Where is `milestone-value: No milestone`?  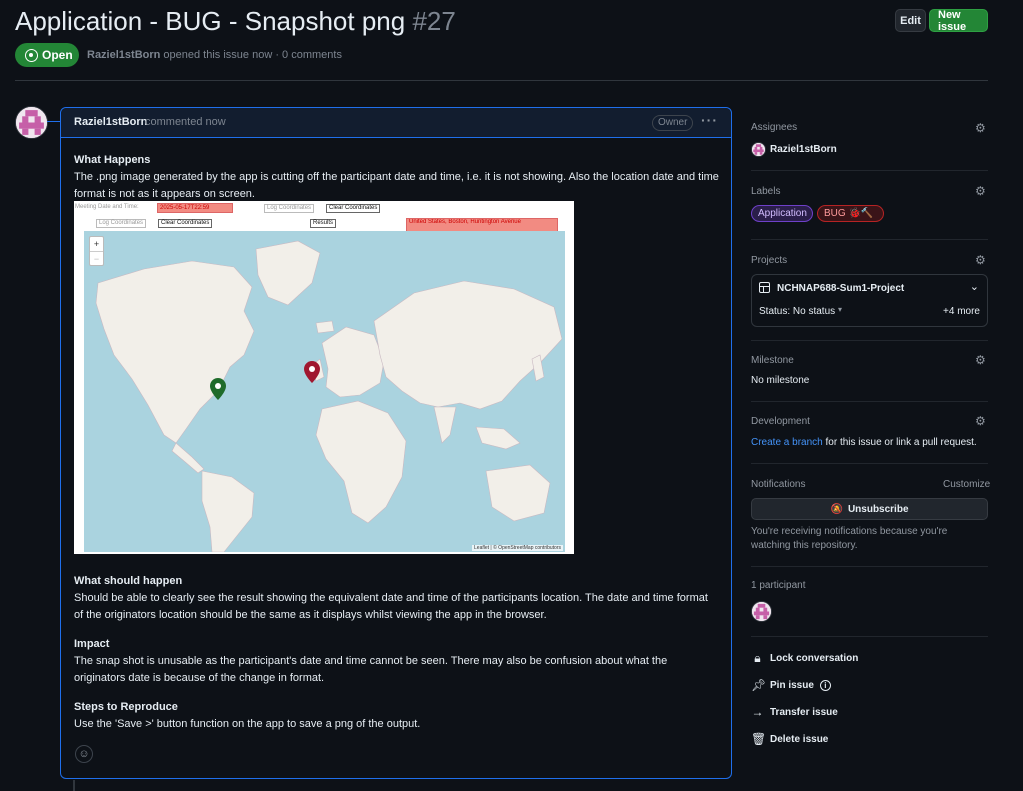
milestone-value: No milestone is located at coordinates (780, 380).